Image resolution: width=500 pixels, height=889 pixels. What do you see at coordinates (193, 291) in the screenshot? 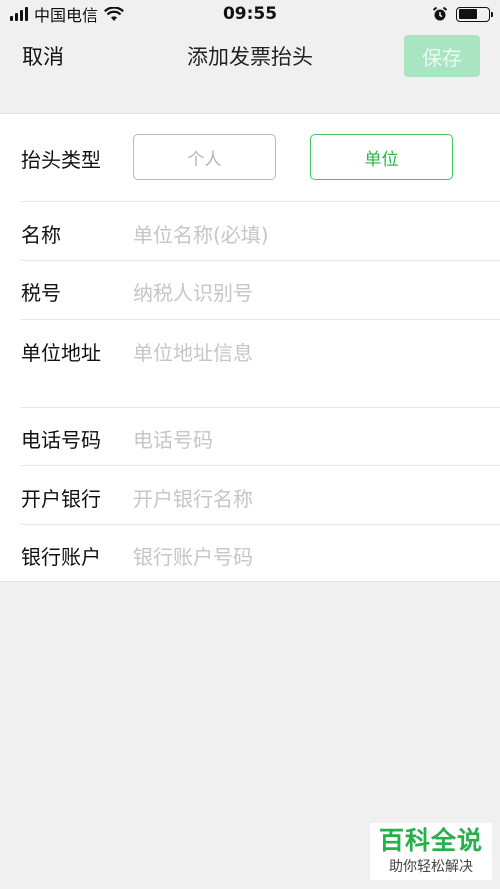
I see `tax-number-input: 纳税人识别号` at bounding box center [193, 291].